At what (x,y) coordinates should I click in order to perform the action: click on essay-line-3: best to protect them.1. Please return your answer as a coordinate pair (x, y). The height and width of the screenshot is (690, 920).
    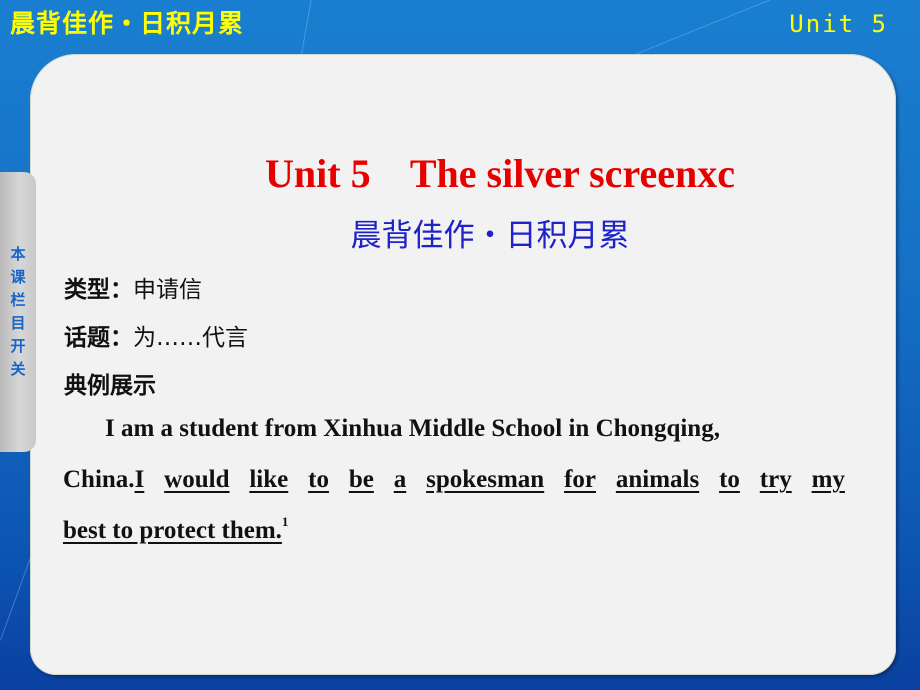
    Looking at the image, I should click on (454, 529).